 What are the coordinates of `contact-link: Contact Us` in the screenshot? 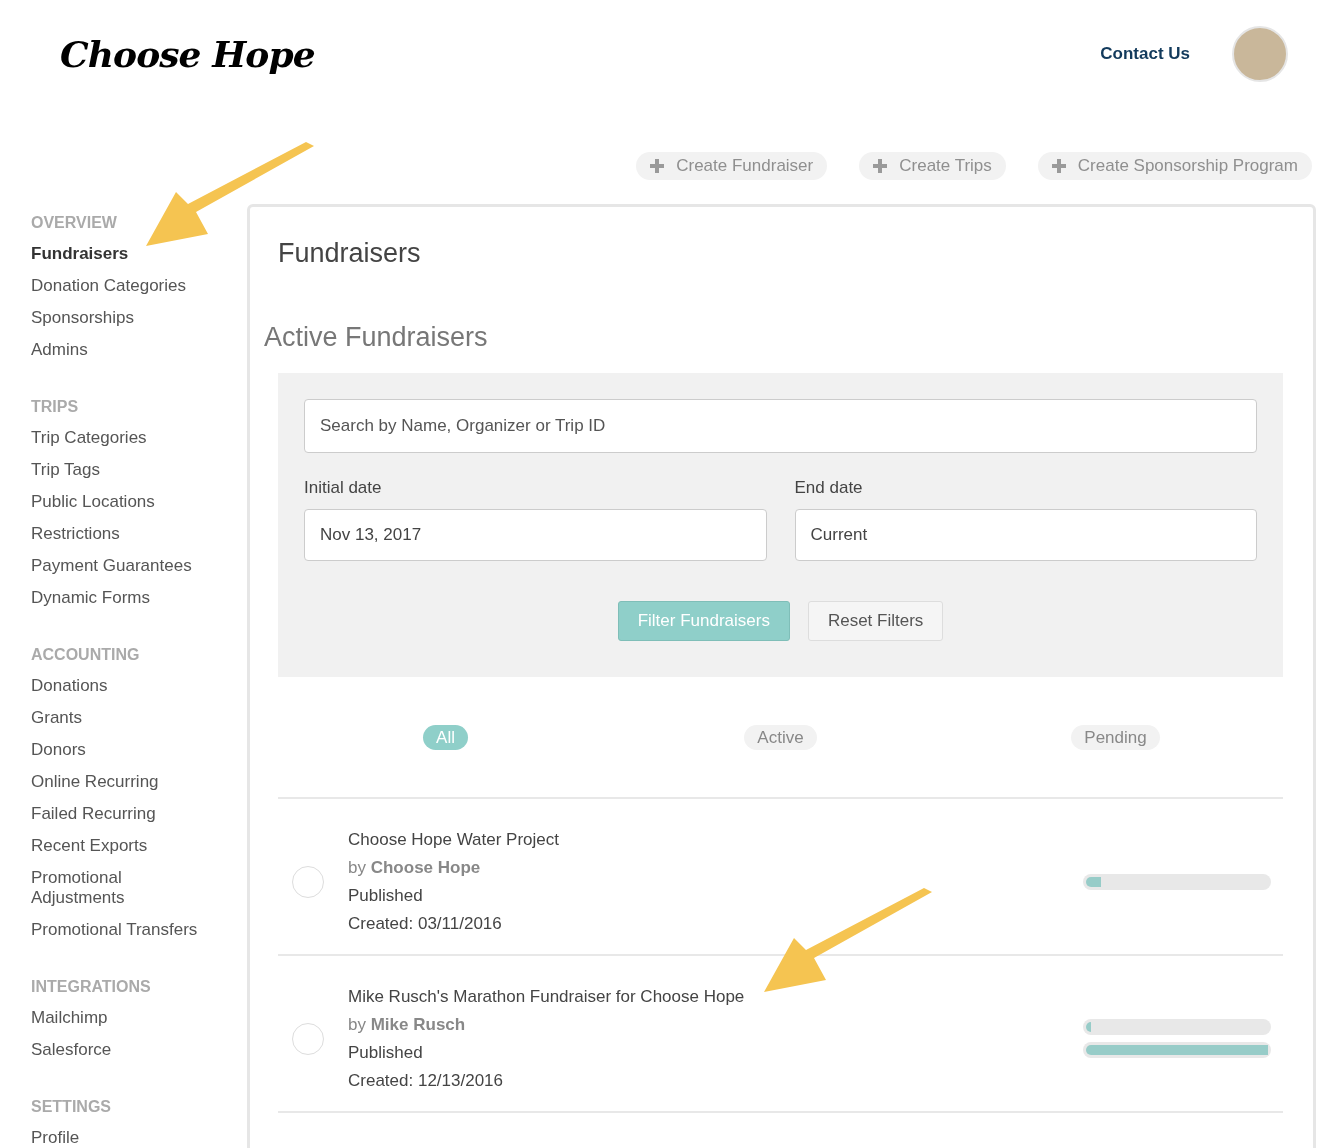 It's located at (1145, 54).